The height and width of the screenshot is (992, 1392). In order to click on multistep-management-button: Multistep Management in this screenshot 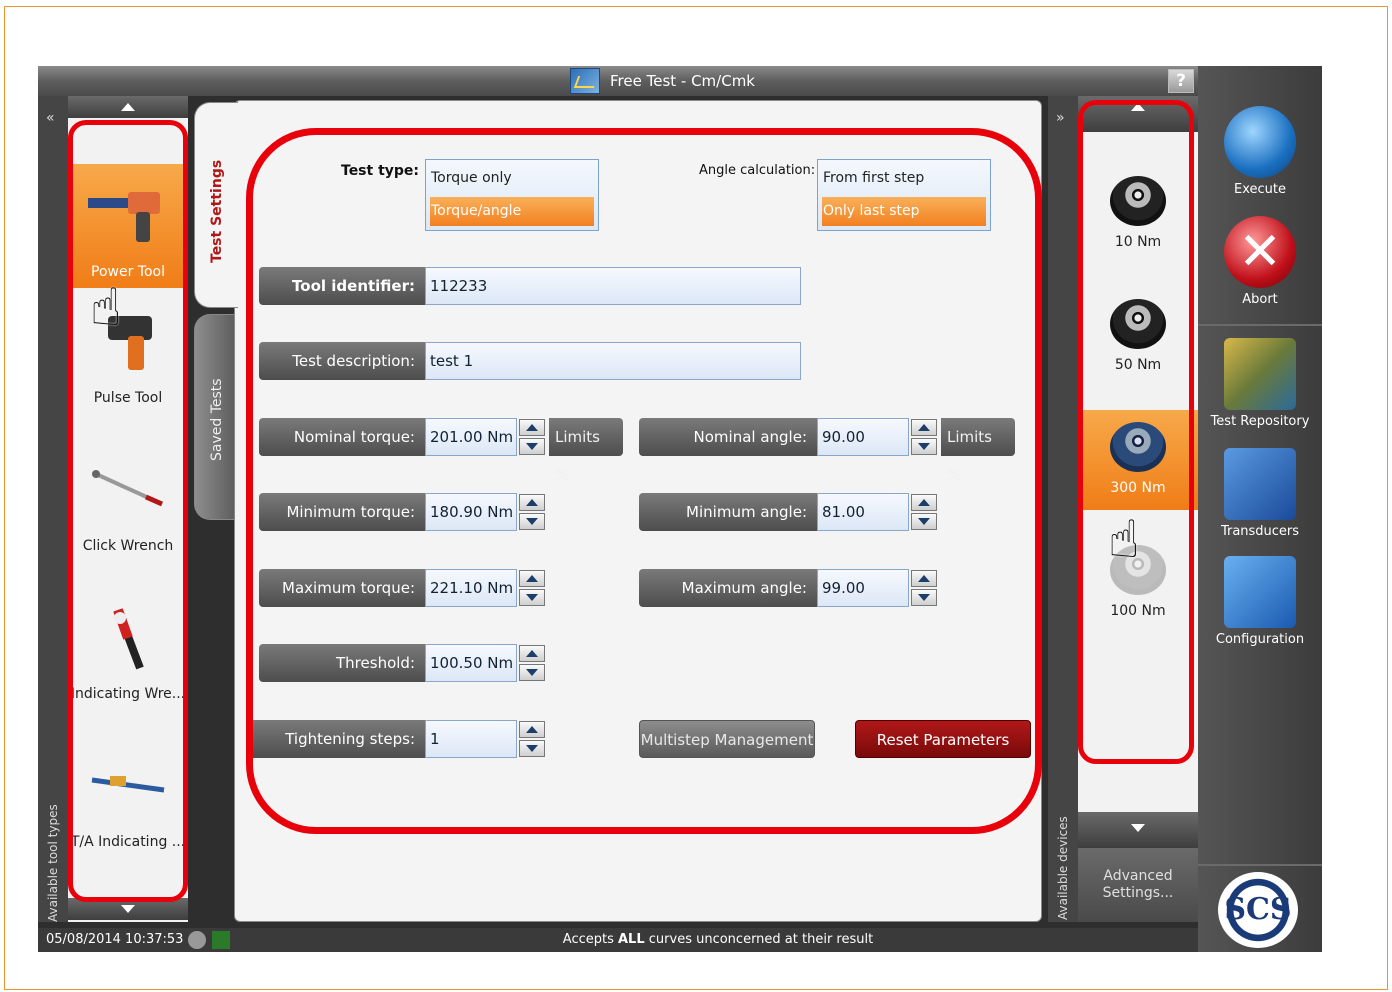, I will do `click(727, 739)`.